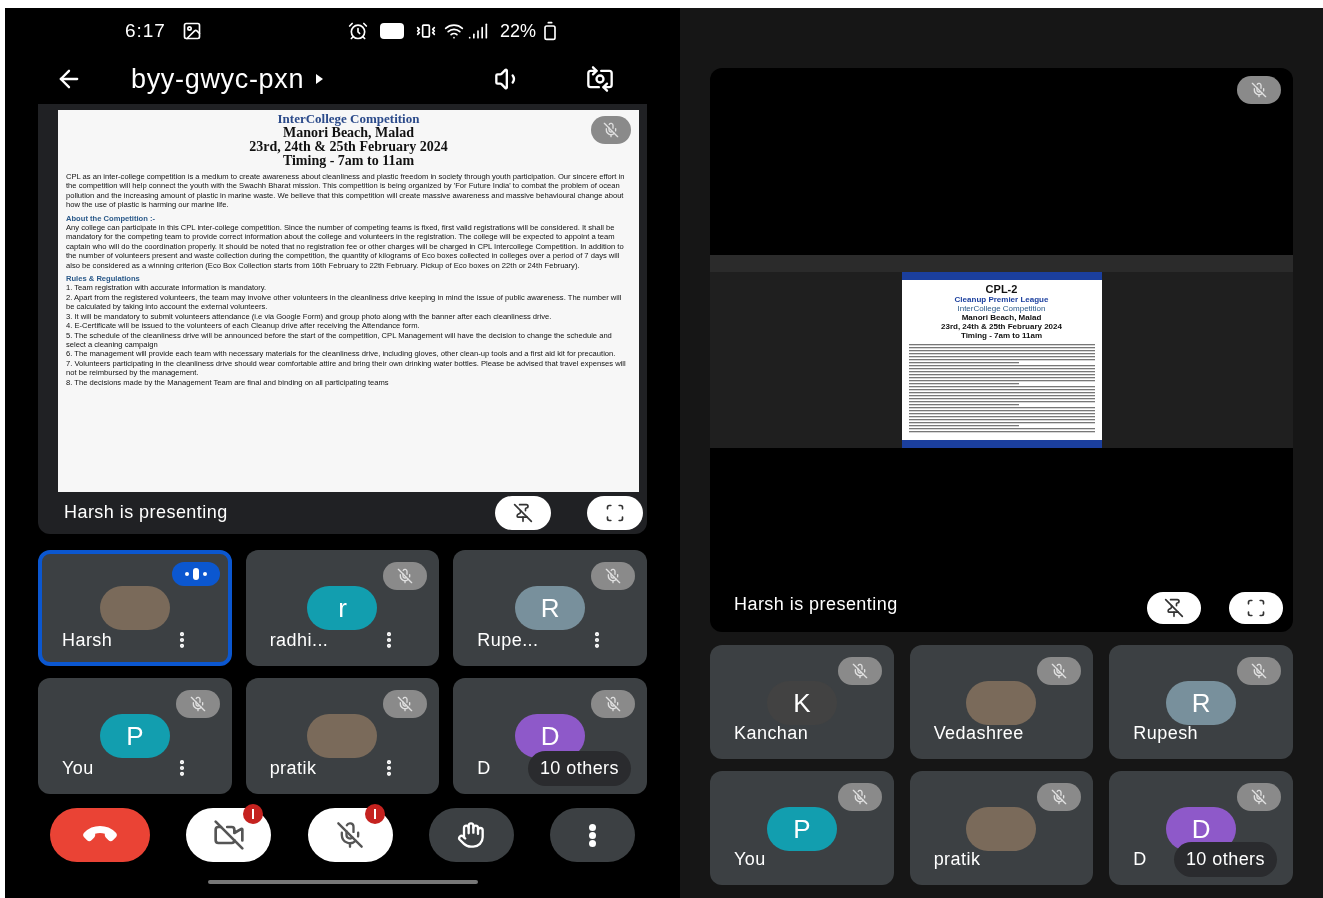 This screenshot has width=1323, height=898. Describe the element at coordinates (191, 31) in the screenshot. I see `image-notification-icon` at that location.